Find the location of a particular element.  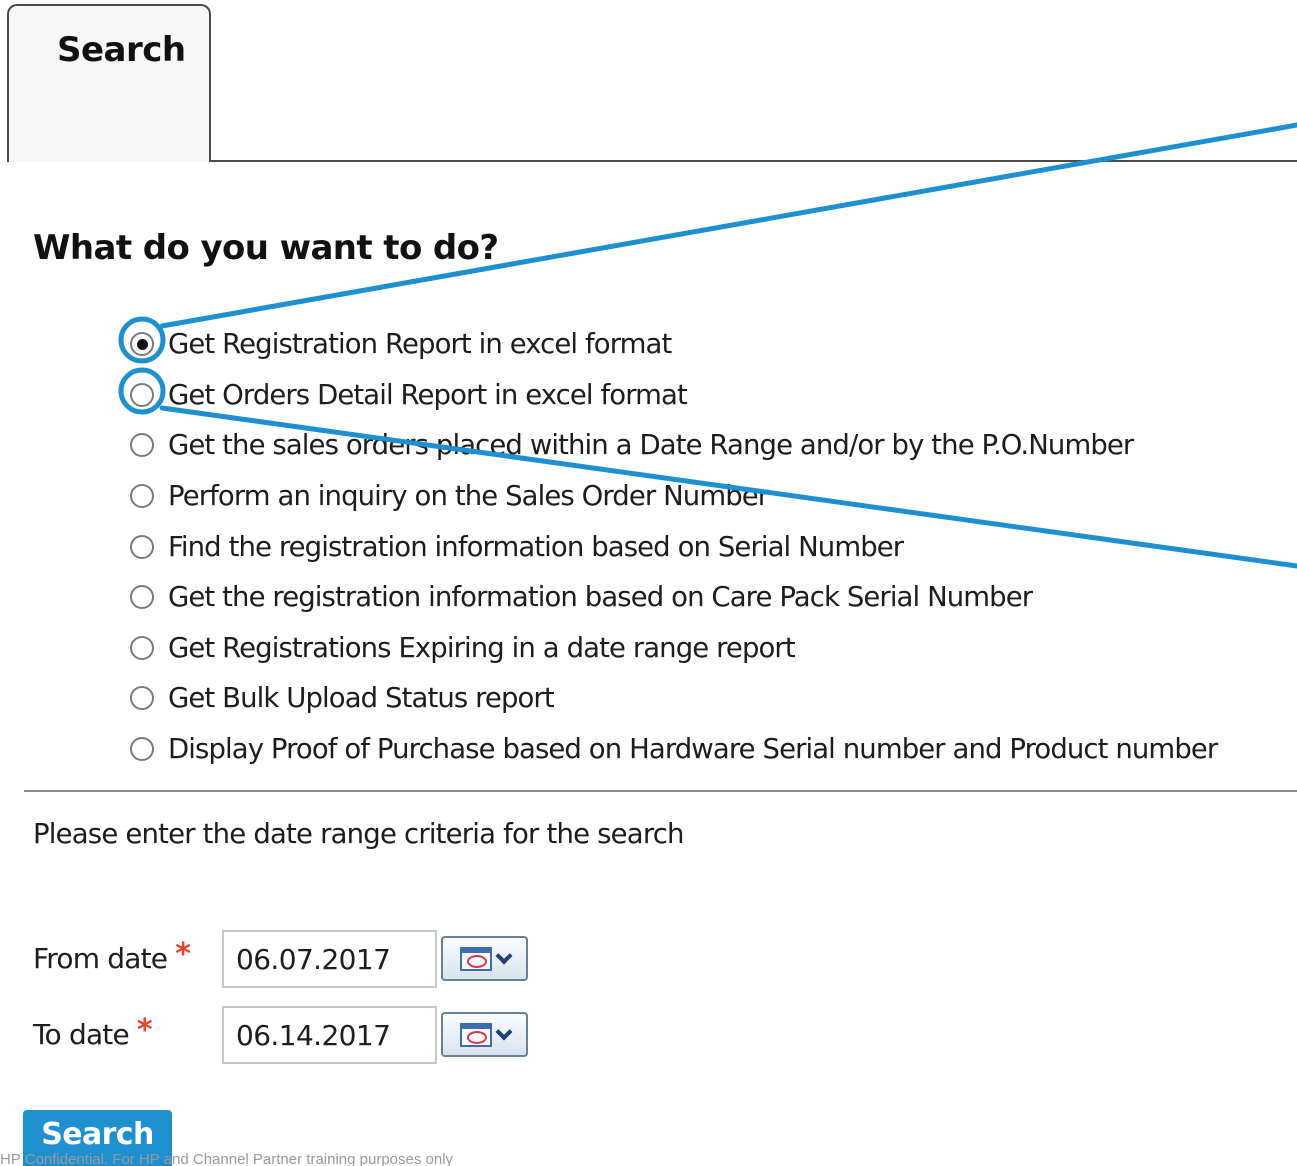

tab-search-label: Search is located at coordinates (121, 50).